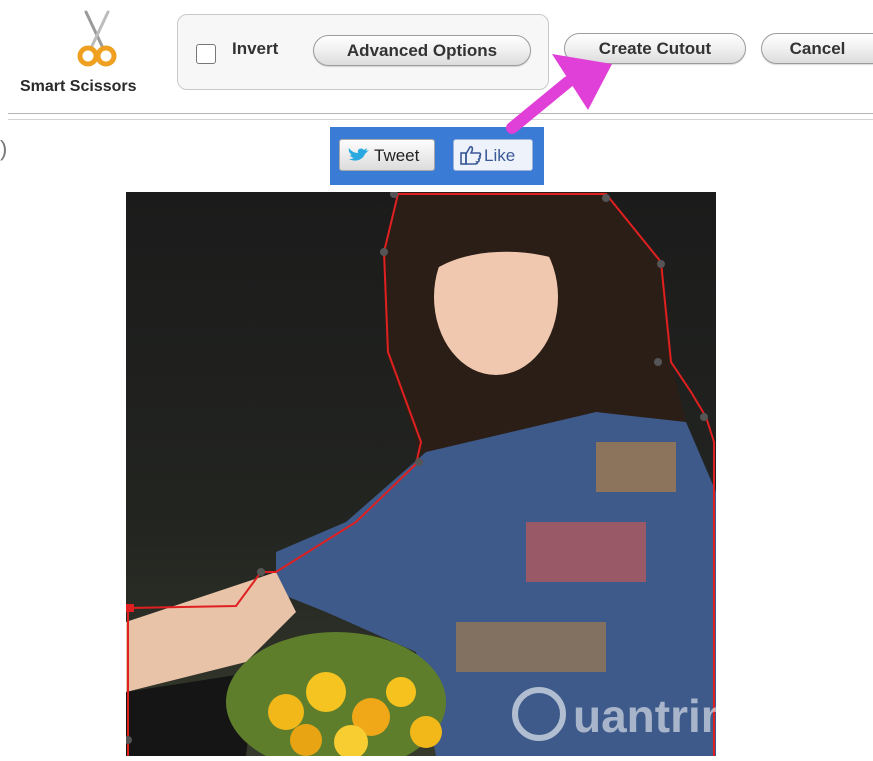 This screenshot has width=873, height=761. What do you see at coordinates (97, 38) in the screenshot?
I see `scissors-icon` at bounding box center [97, 38].